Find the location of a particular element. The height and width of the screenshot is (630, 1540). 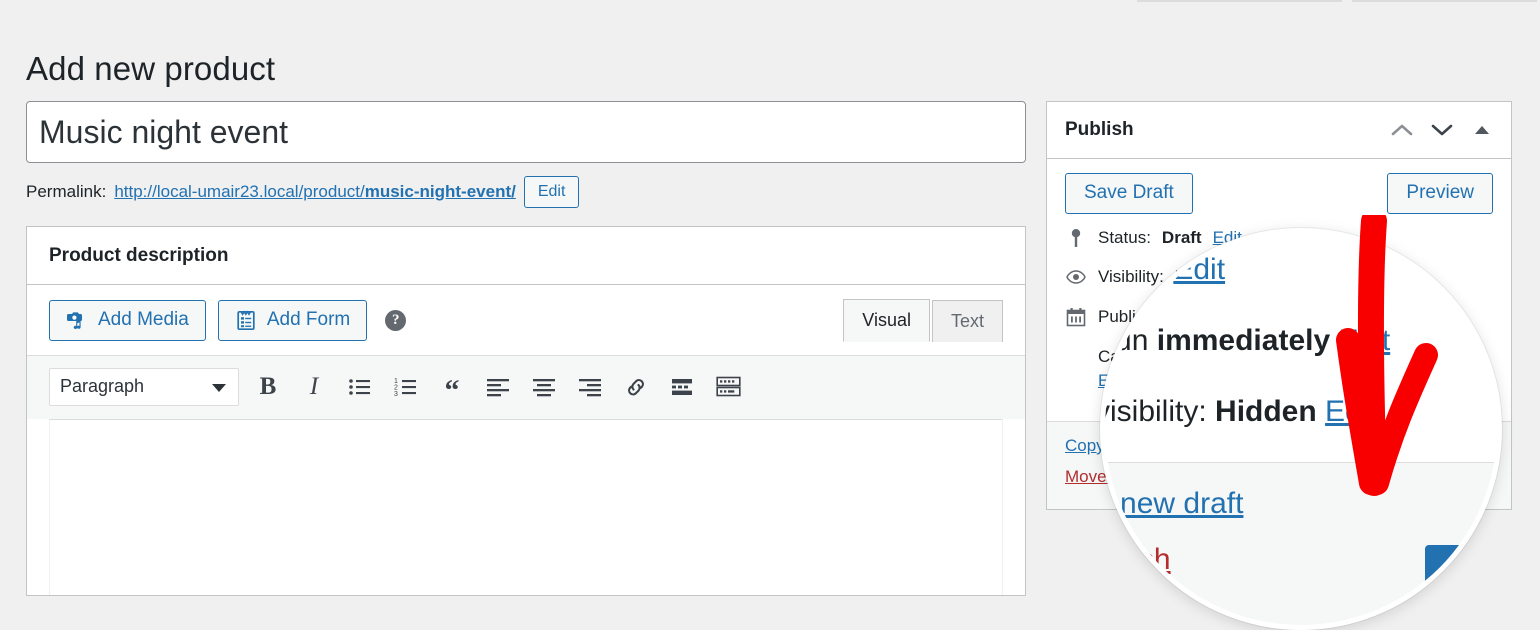

magnified-catalog-label: visibility: is located at coordinates (1153, 411).